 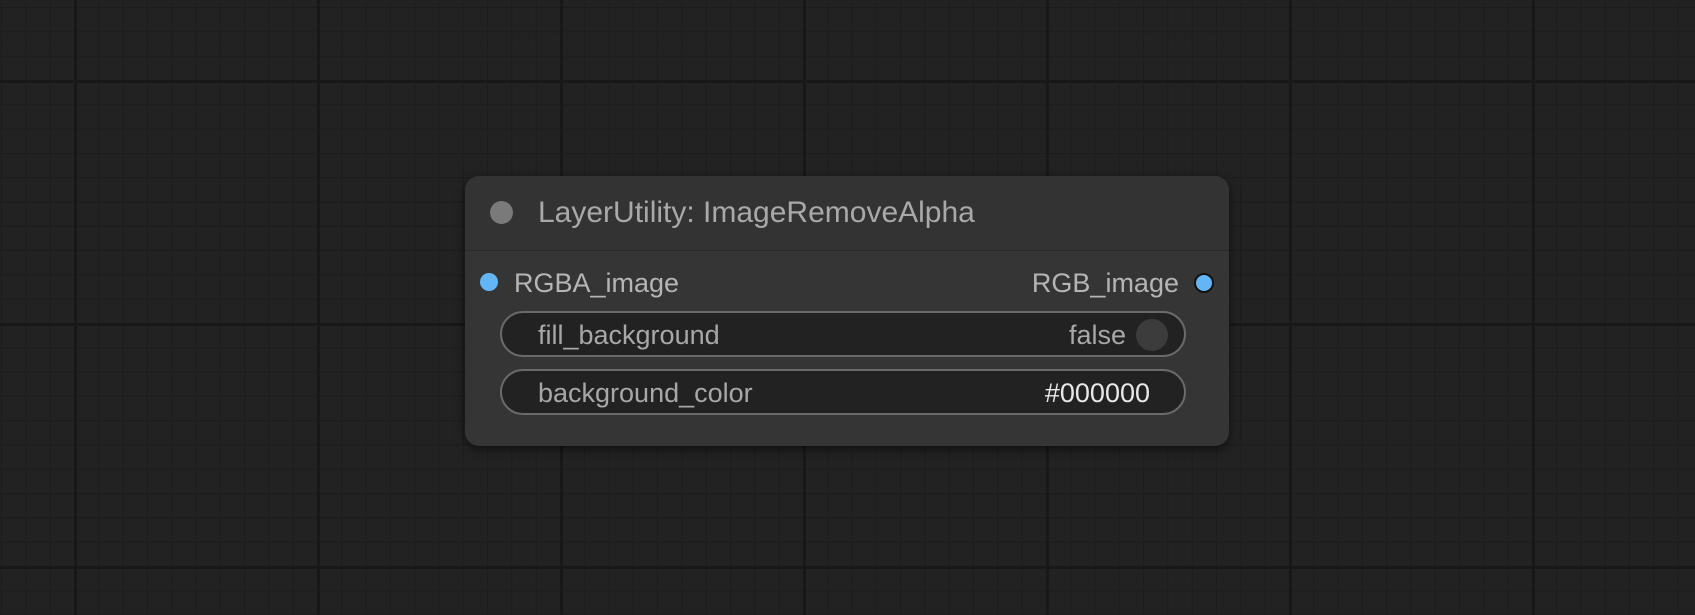 I want to click on toggle-knob-icon, so click(x=1152, y=335).